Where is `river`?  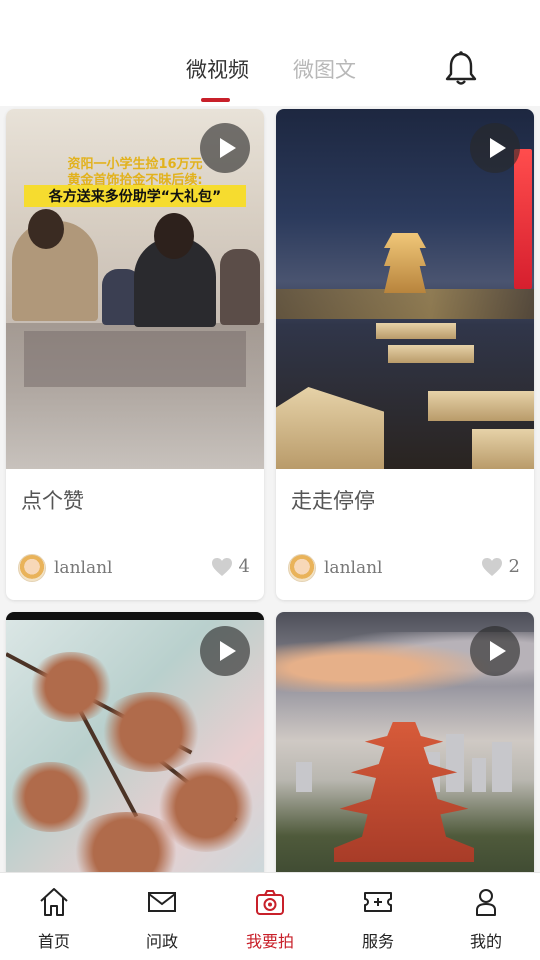 river is located at coordinates (405, 304).